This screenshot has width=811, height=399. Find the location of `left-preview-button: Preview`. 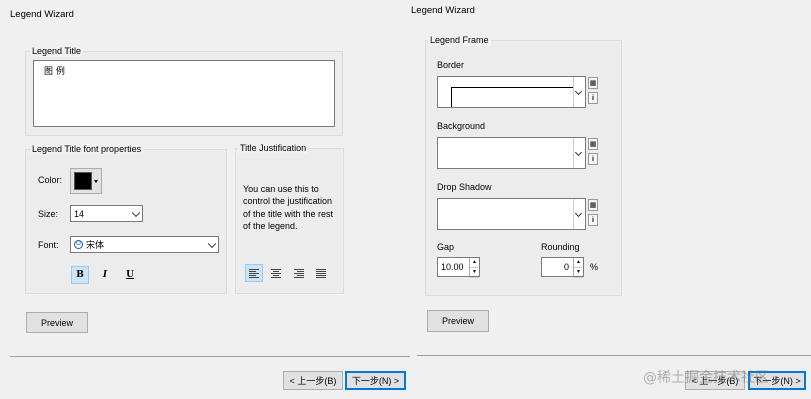

left-preview-button: Preview is located at coordinates (57, 322).